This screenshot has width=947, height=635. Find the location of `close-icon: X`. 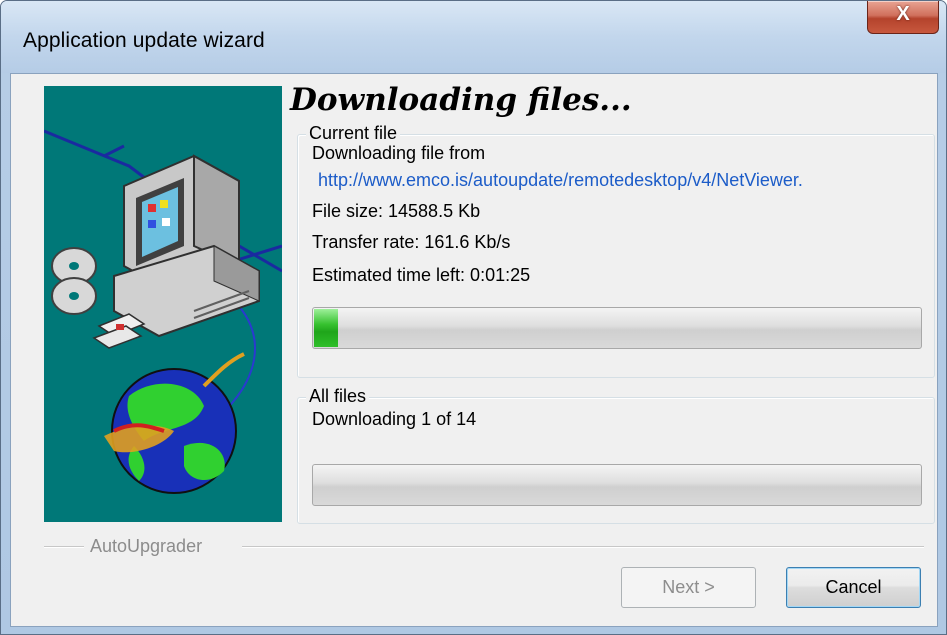

close-icon: X is located at coordinates (903, 14).